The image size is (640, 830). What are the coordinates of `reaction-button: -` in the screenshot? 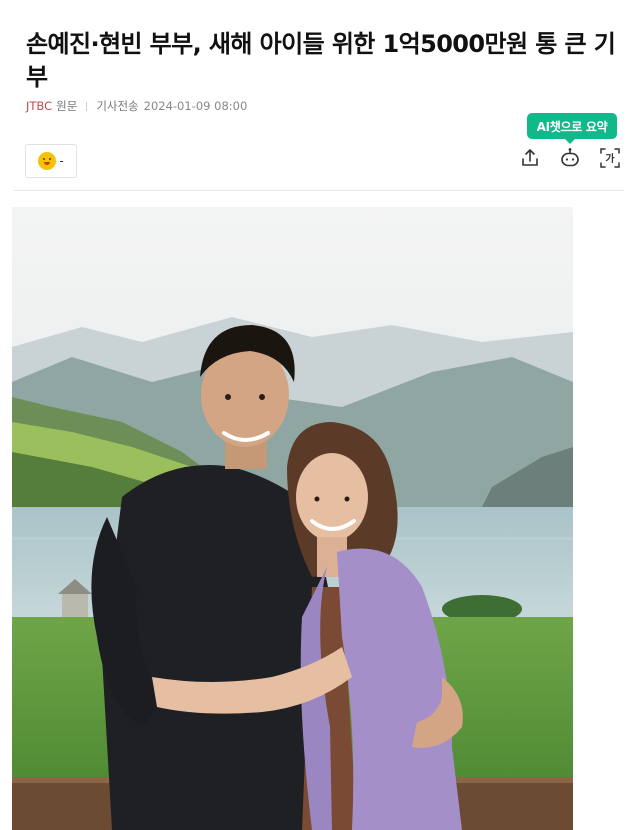 It's located at (51, 161).